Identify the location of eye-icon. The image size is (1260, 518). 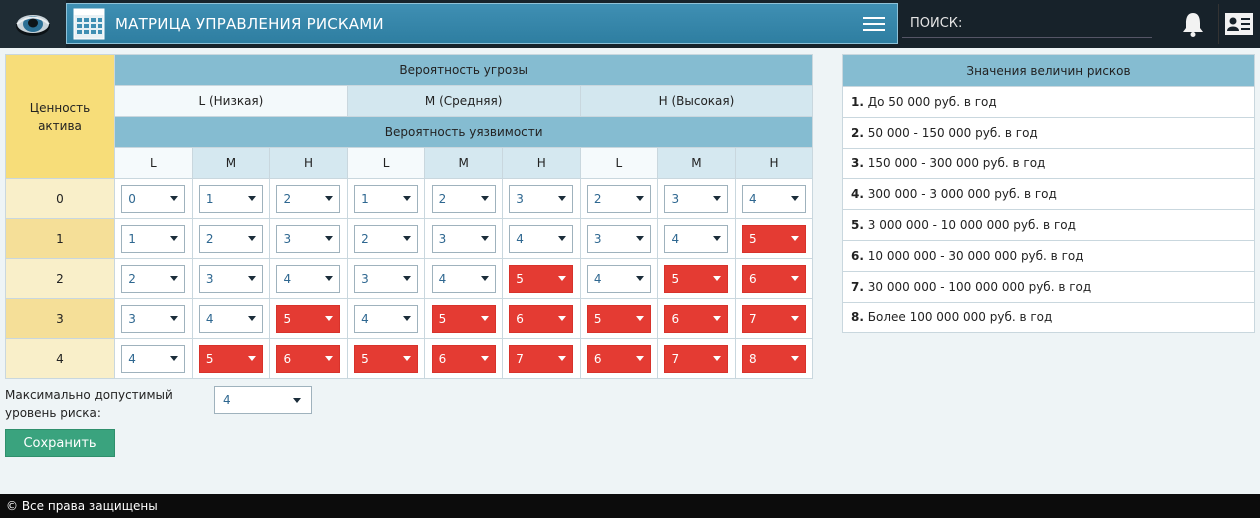
(33, 25).